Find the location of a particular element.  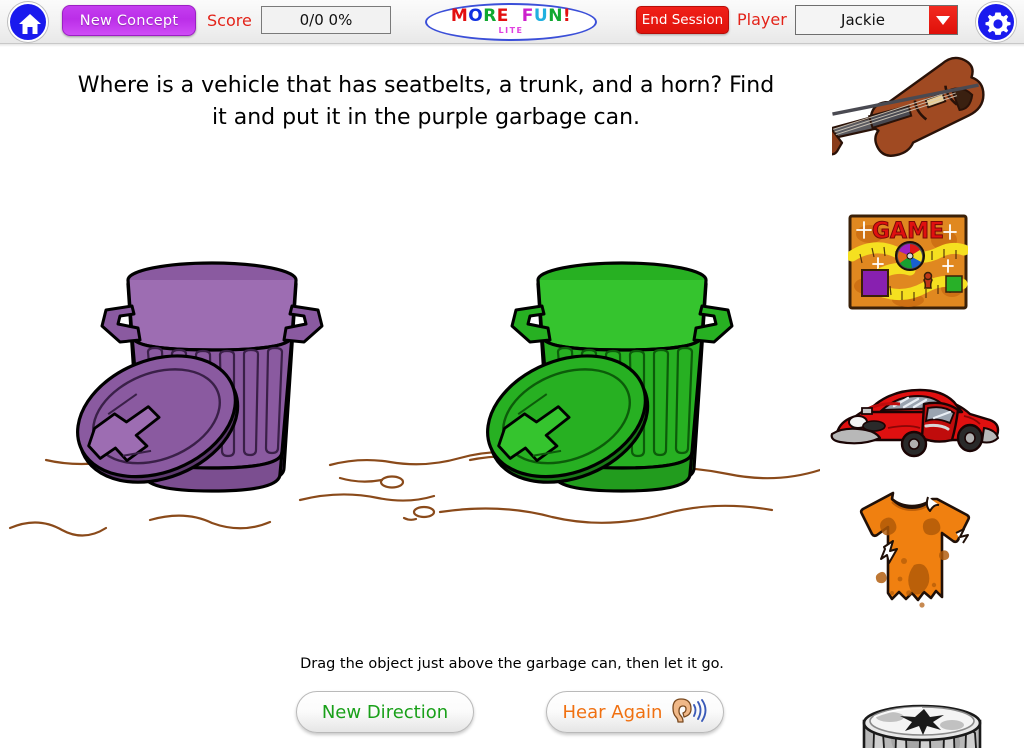

chevron-down-icon is located at coordinates (943, 20).